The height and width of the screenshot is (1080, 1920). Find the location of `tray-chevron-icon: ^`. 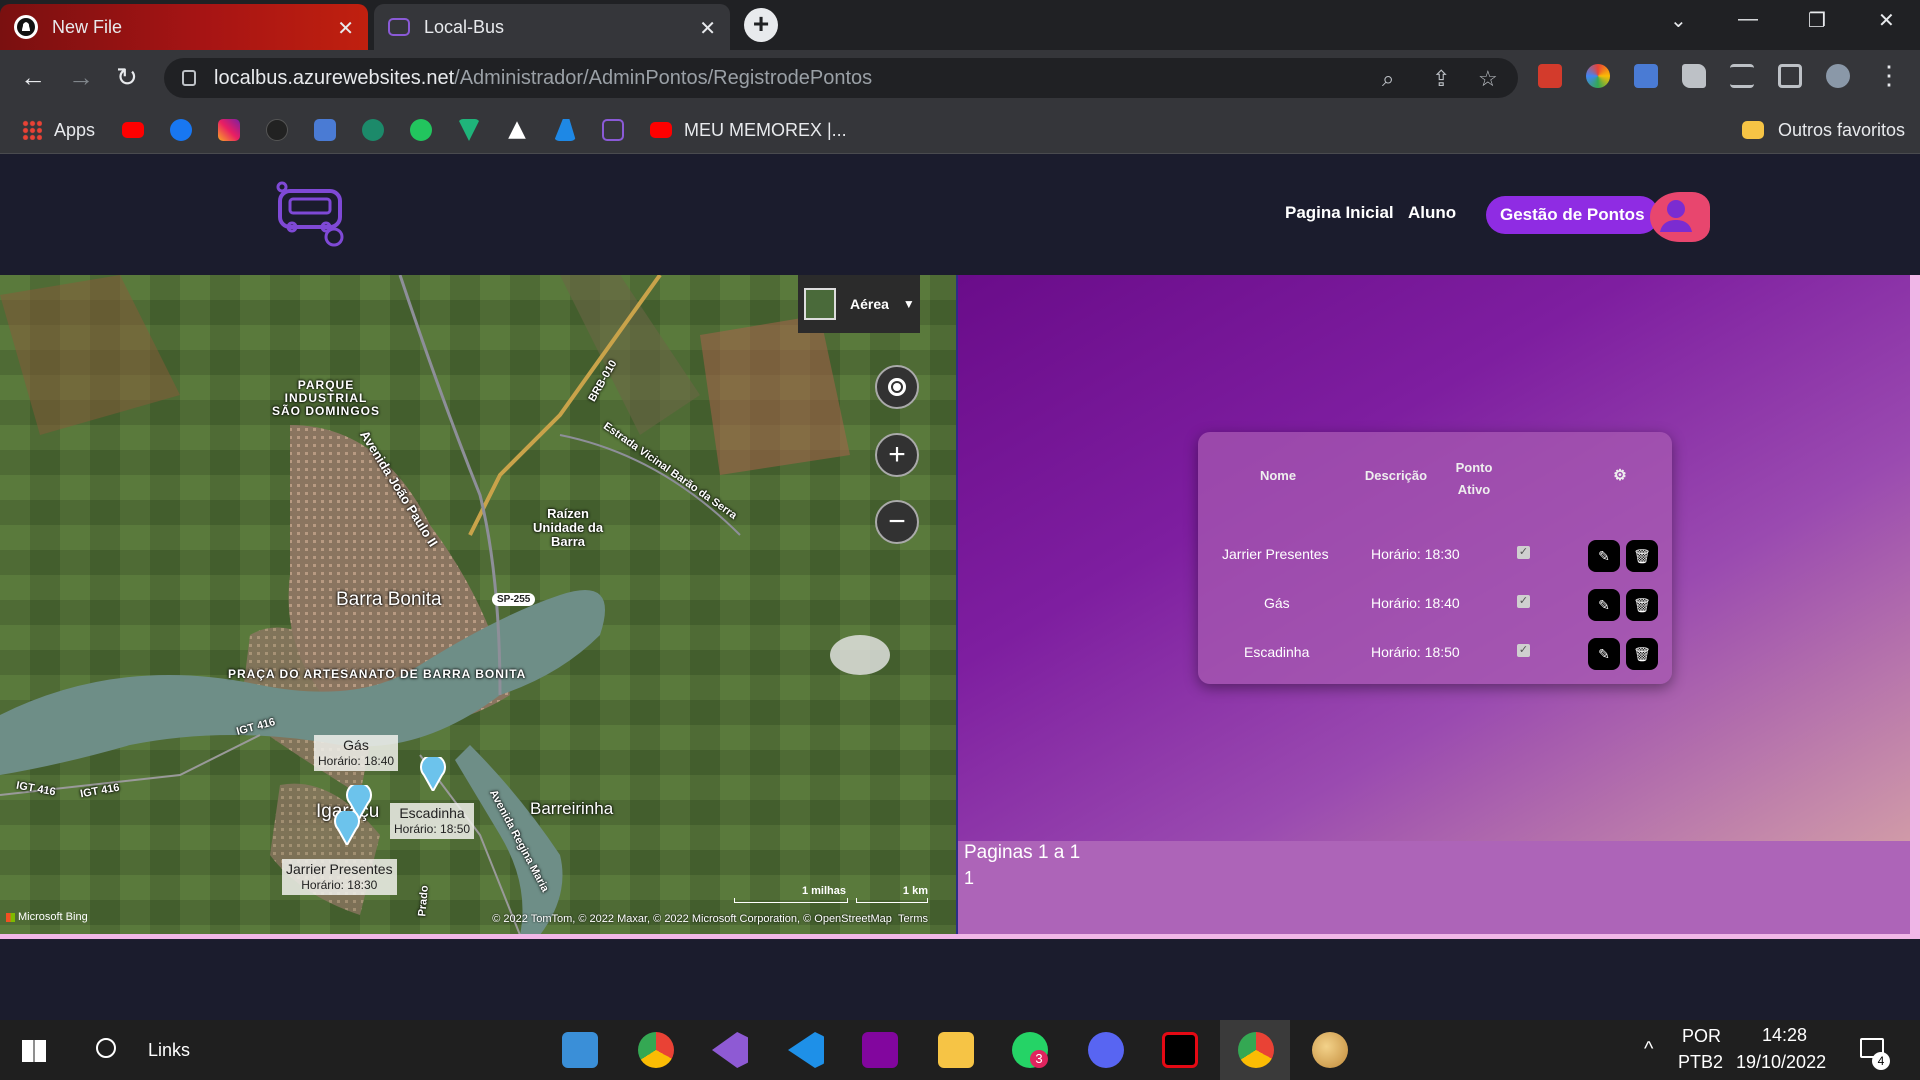

tray-chevron-icon: ^ is located at coordinates (1648, 1049).